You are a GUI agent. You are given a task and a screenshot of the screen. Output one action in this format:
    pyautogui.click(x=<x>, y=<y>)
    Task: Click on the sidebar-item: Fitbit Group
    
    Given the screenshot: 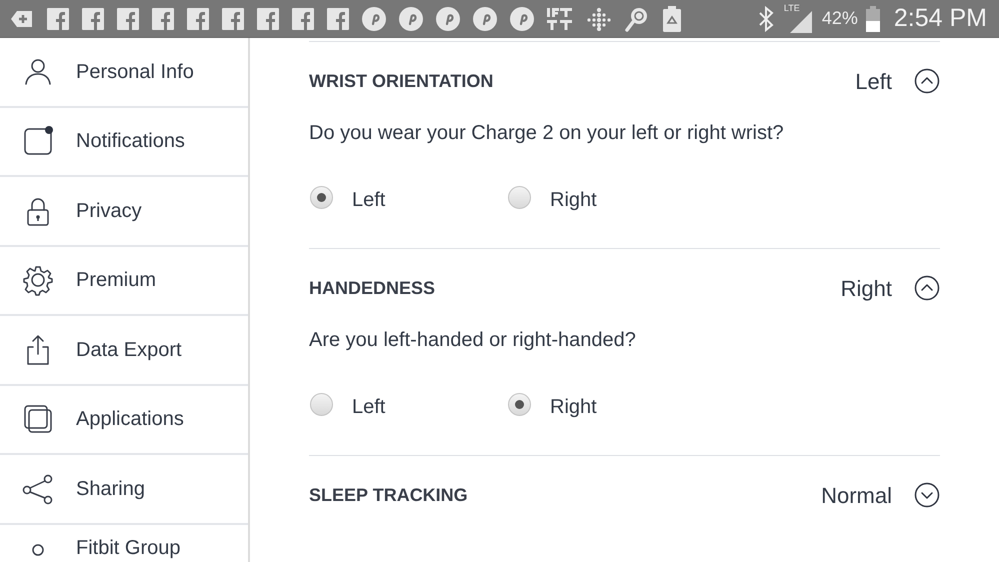 What is the action you would take?
    pyautogui.click(x=124, y=542)
    